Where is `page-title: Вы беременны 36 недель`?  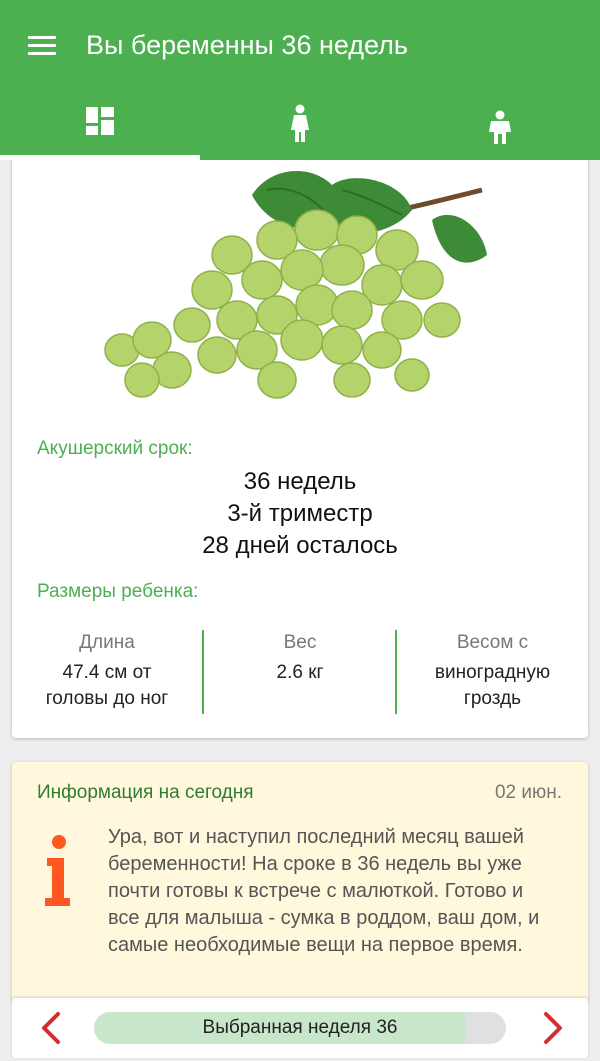 page-title: Вы беременны 36 недель is located at coordinates (247, 45).